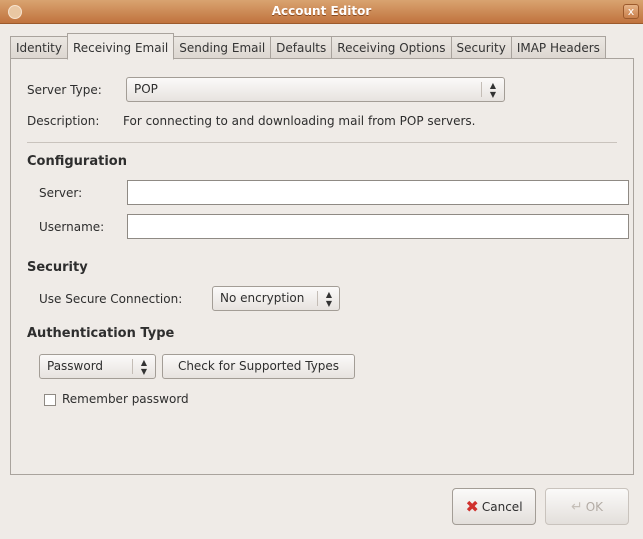  I want to click on server-type-value: POP, so click(146, 89).